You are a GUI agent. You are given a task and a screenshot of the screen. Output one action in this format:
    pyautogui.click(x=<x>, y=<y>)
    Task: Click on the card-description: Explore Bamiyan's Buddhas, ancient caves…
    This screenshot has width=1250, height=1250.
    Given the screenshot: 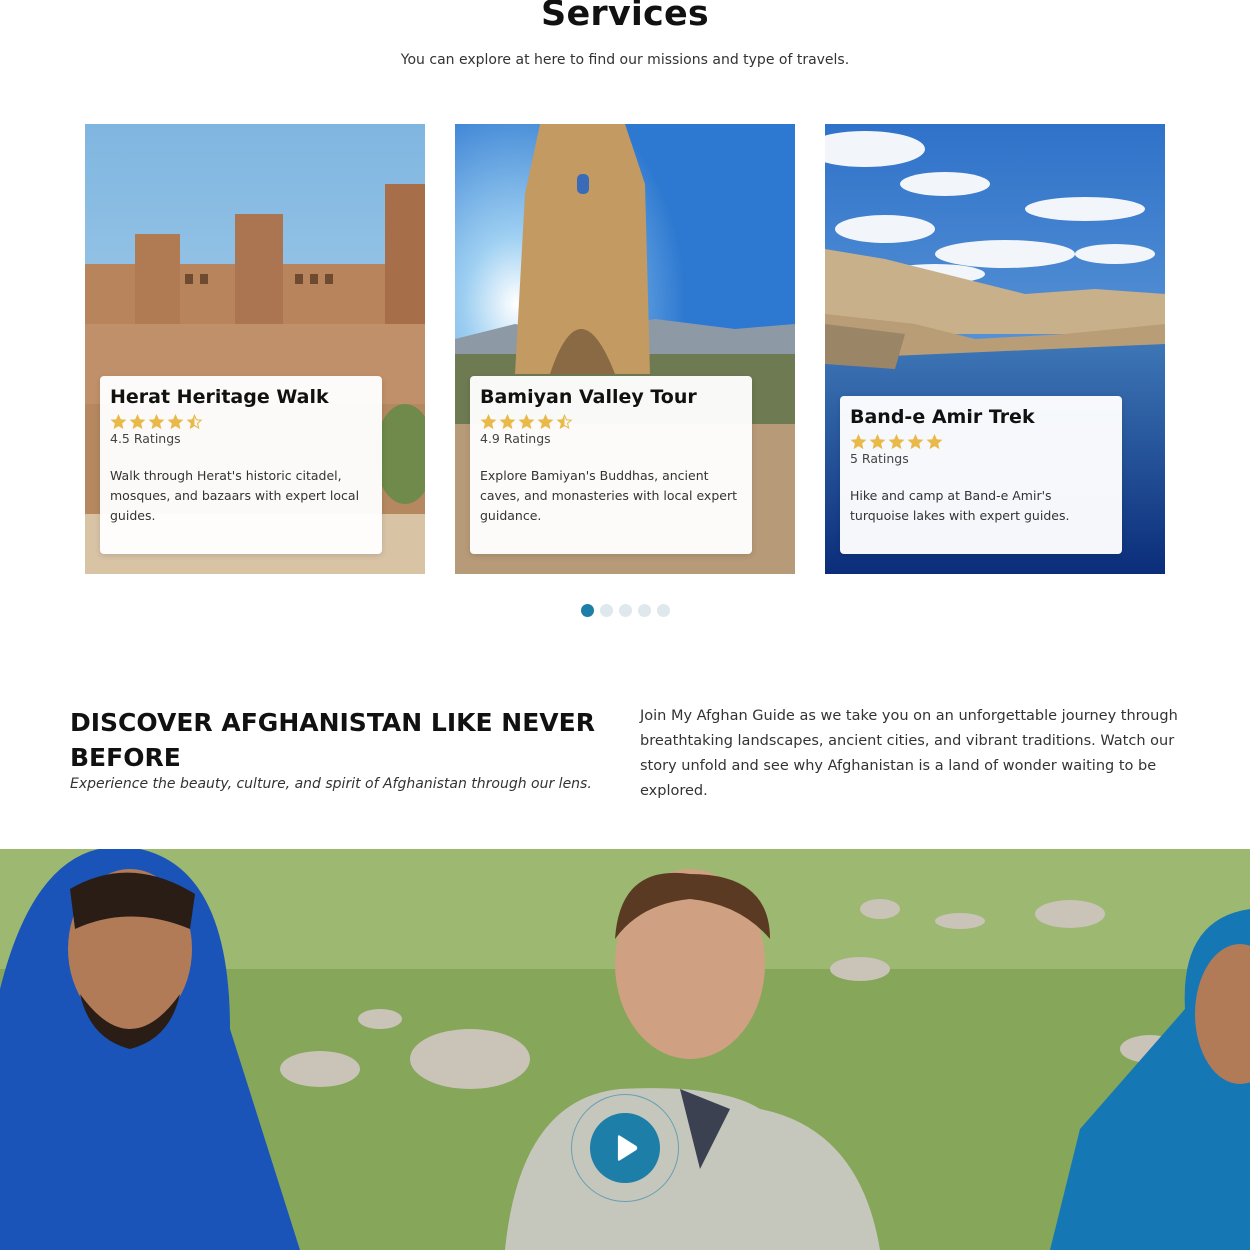 What is the action you would take?
    pyautogui.click(x=608, y=495)
    